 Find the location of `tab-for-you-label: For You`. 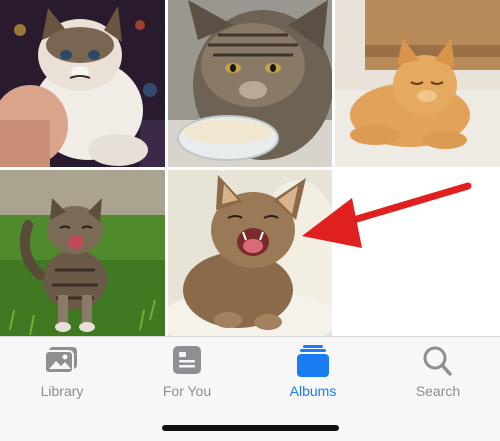

tab-for-you-label: For You is located at coordinates (187, 391).